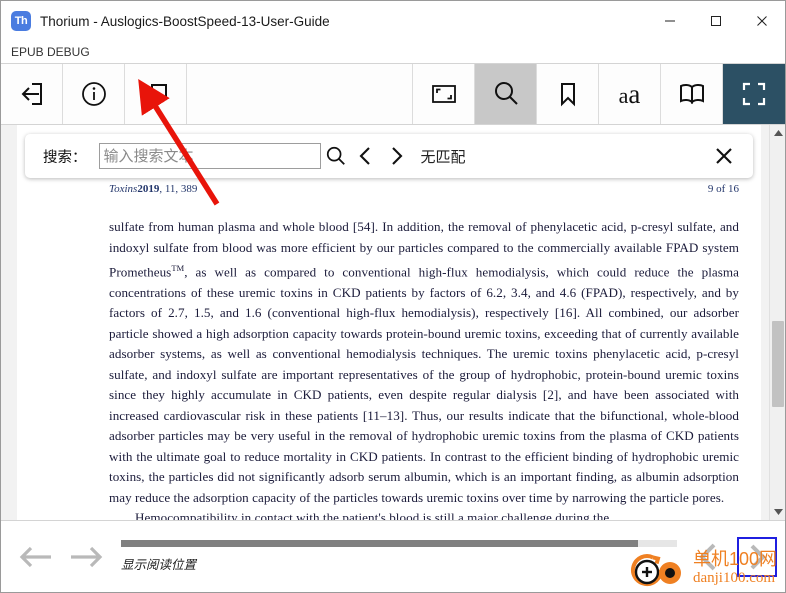  I want to click on progress-track, so click(399, 543).